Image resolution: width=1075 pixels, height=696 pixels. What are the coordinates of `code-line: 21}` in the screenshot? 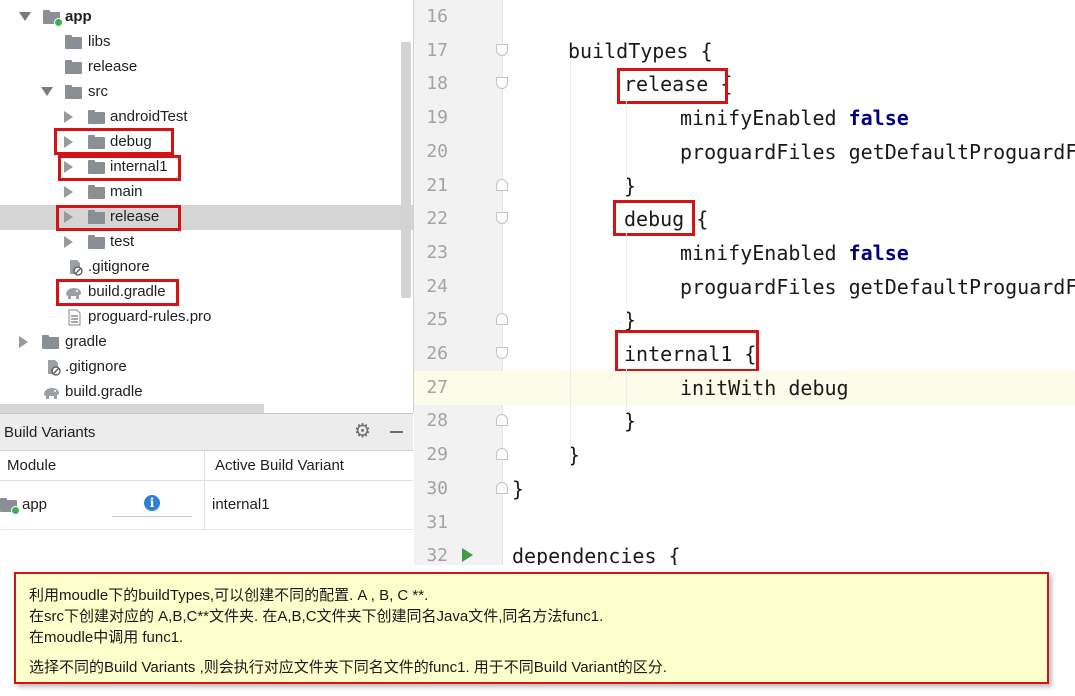 It's located at (744, 186).